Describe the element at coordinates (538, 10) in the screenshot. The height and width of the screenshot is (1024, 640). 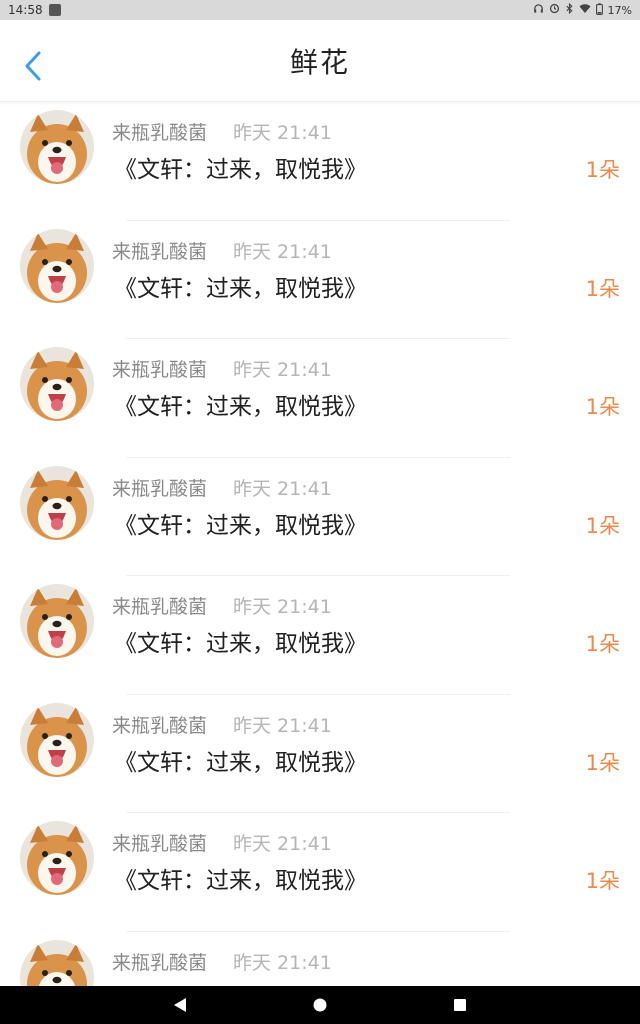
I see `headphones-icon` at that location.